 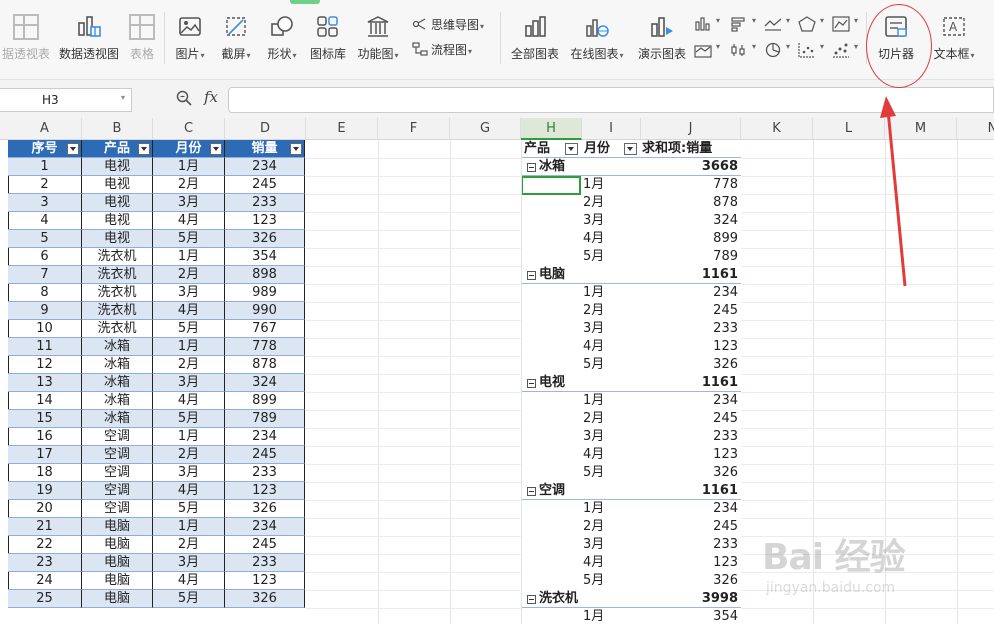 I want to click on pivot-chart-button: 数据透视图, so click(x=89, y=40).